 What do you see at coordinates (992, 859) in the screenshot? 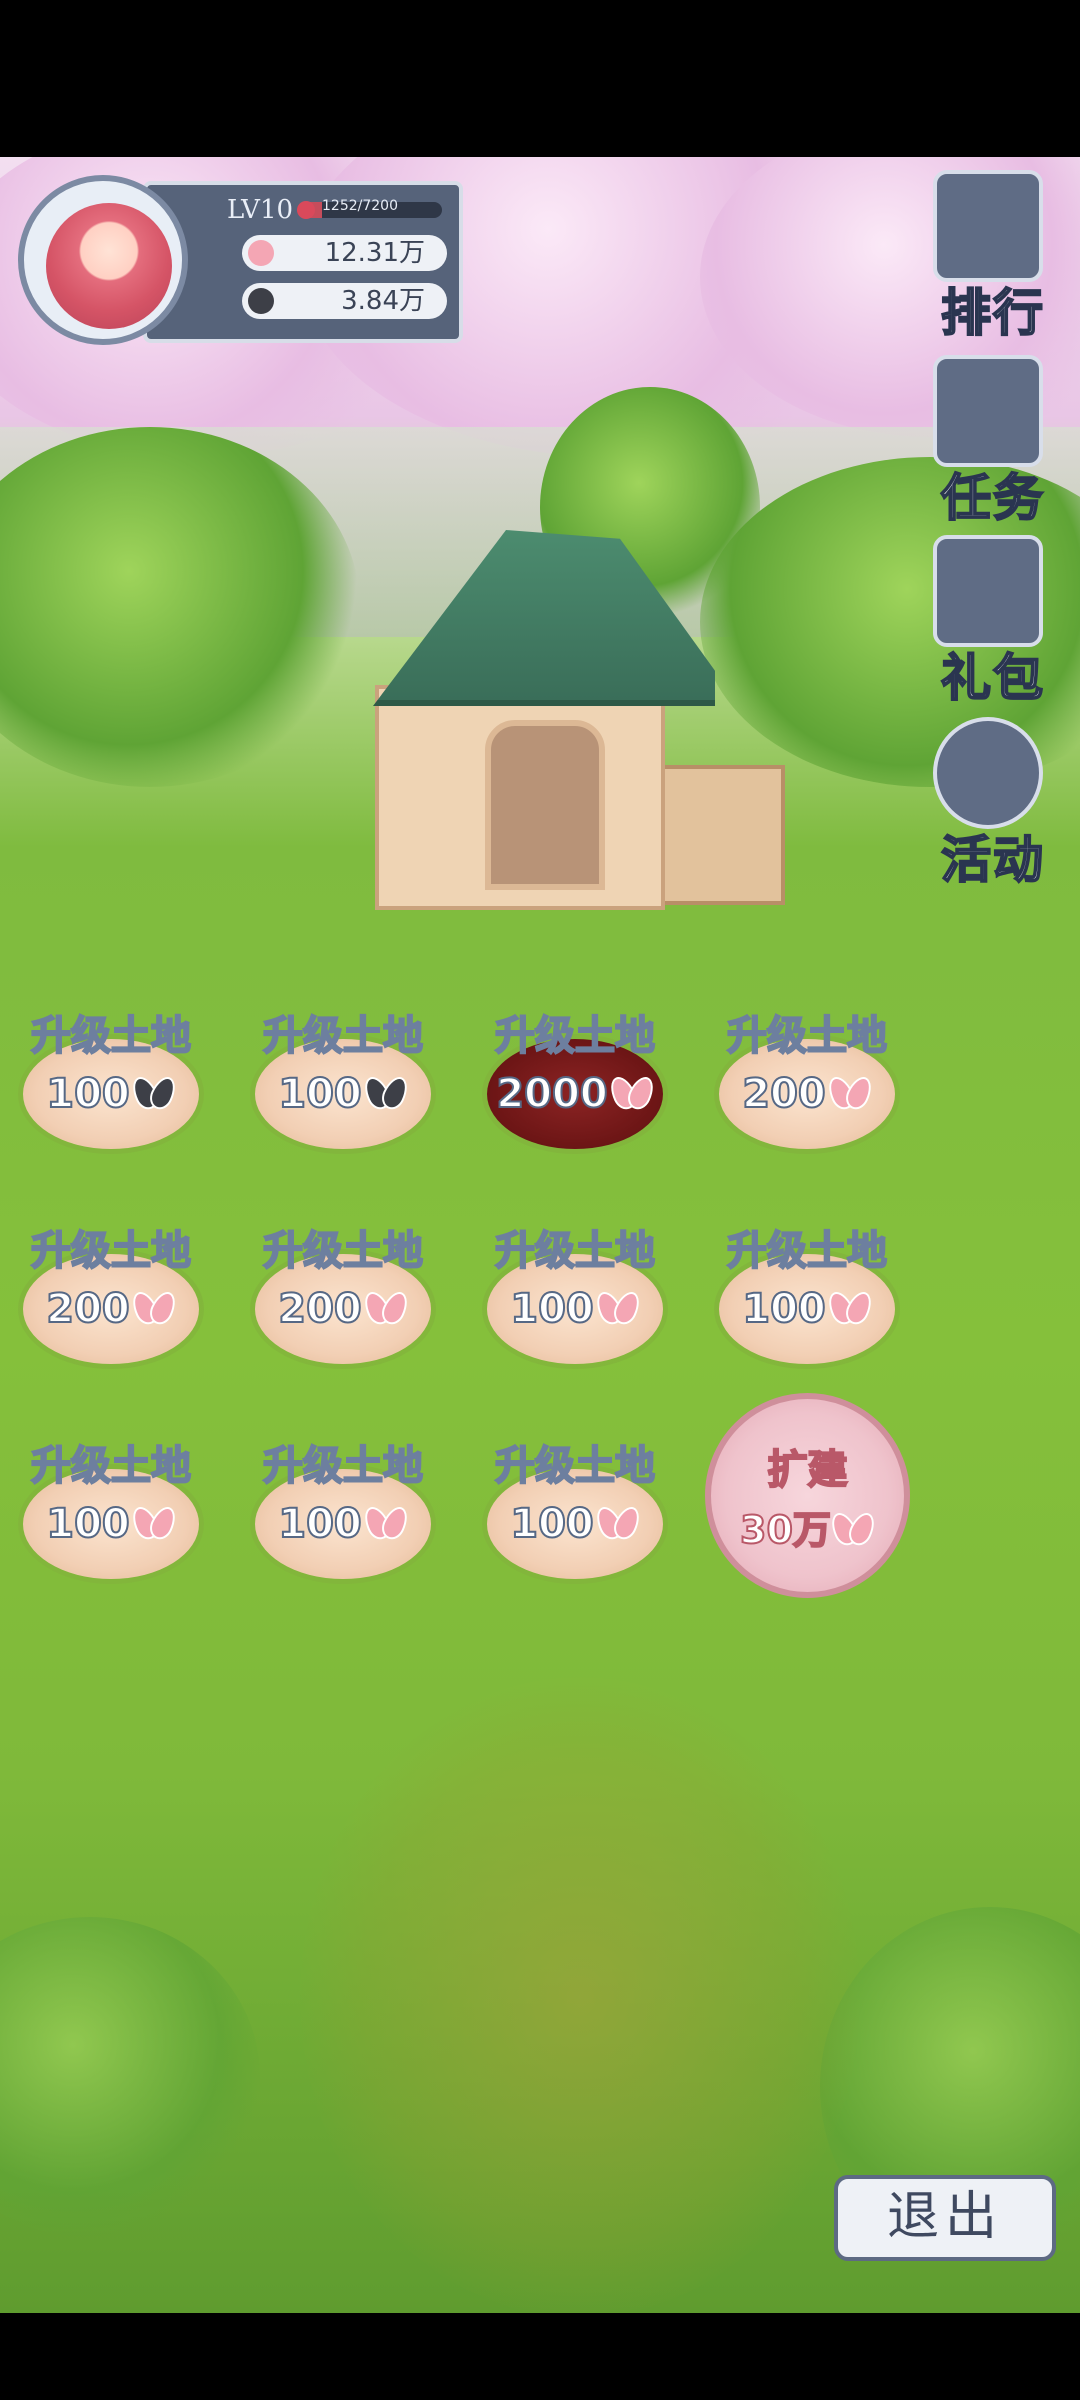
I see `events-label: 活动` at bounding box center [992, 859].